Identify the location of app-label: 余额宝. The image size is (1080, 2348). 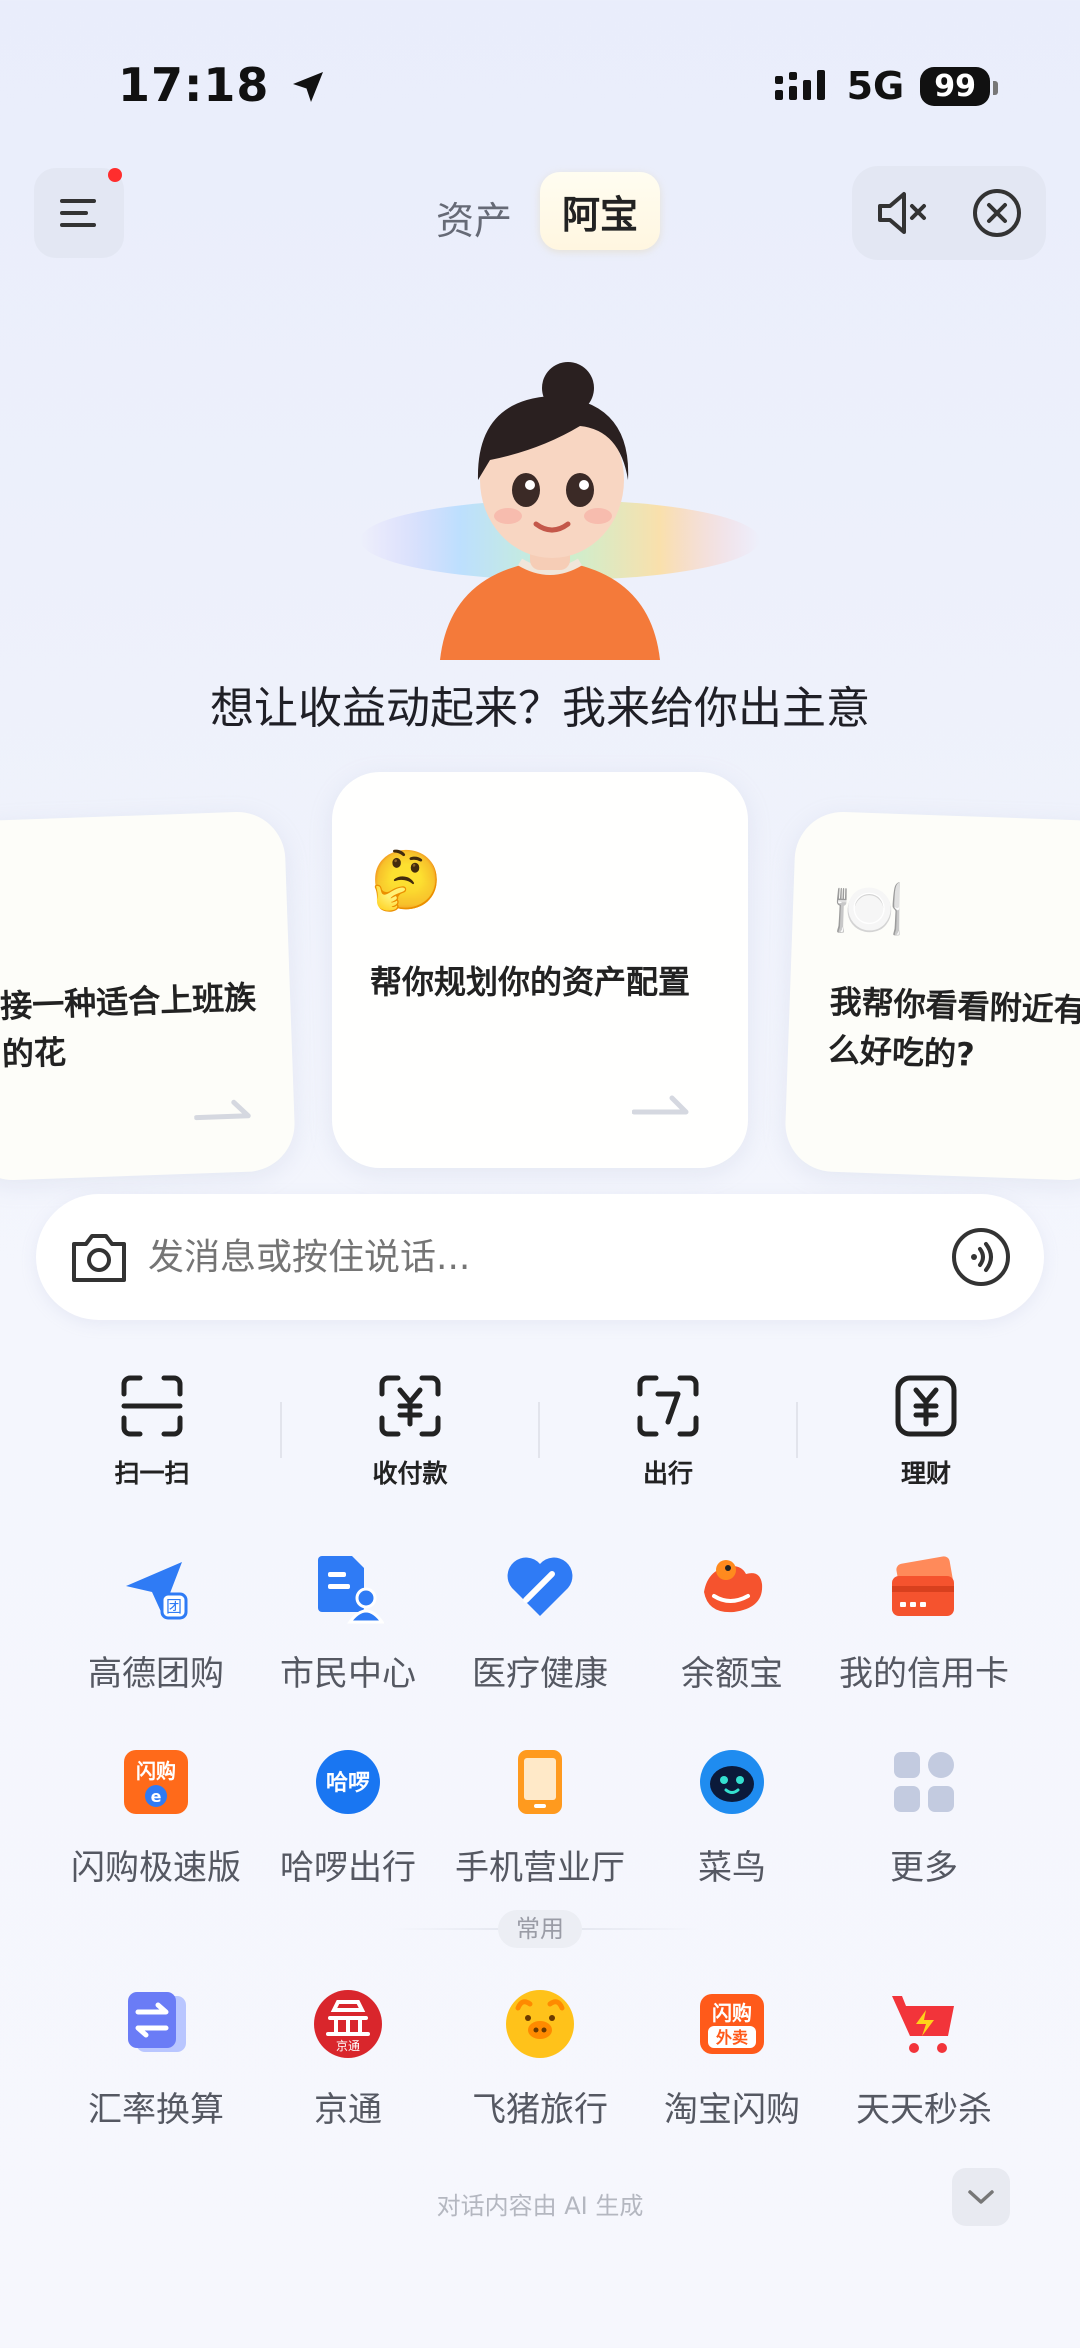
(732, 1674).